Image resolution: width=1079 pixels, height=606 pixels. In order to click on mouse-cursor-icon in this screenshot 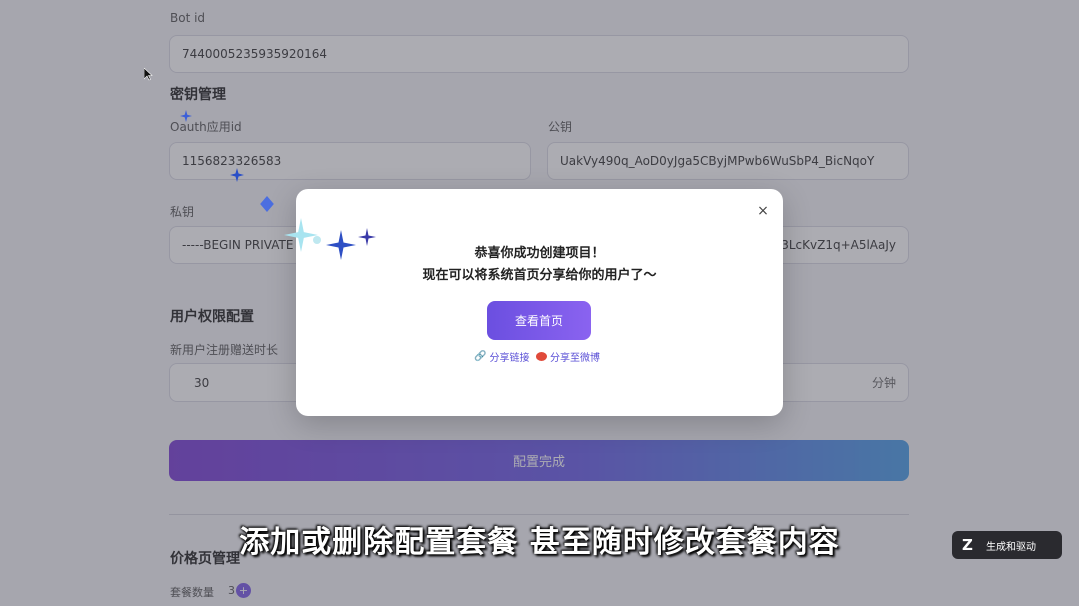, I will do `click(148, 74)`.